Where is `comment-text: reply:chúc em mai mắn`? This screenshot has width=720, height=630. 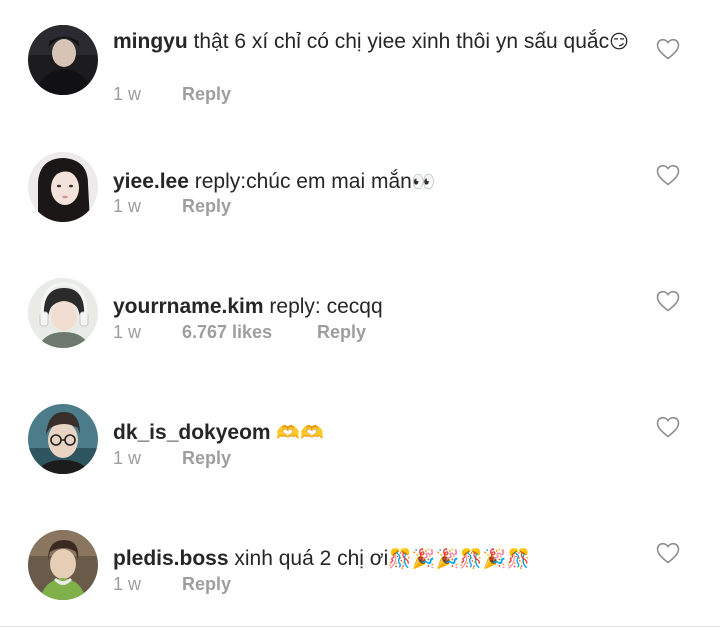
comment-text: reply:chúc em mai mắn is located at coordinates (303, 181).